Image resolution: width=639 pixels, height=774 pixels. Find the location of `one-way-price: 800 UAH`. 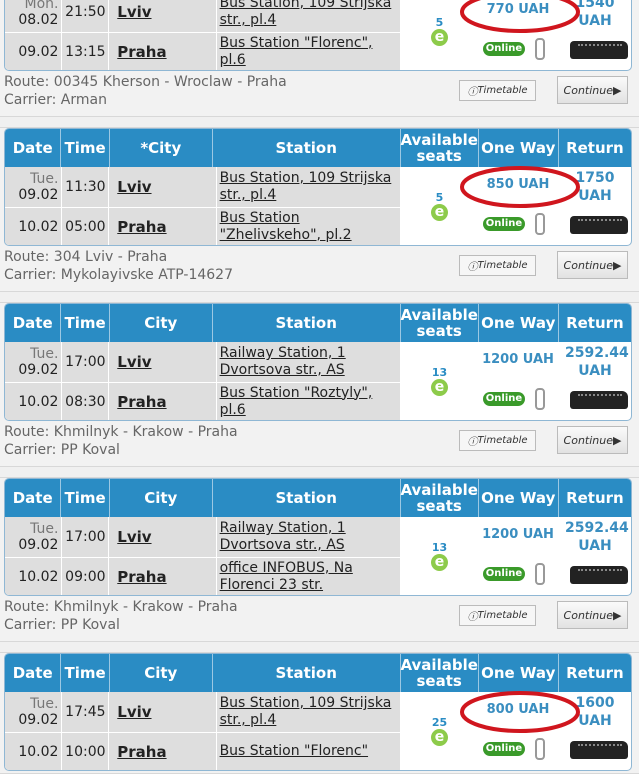

one-way-price: 800 UAH is located at coordinates (518, 709).